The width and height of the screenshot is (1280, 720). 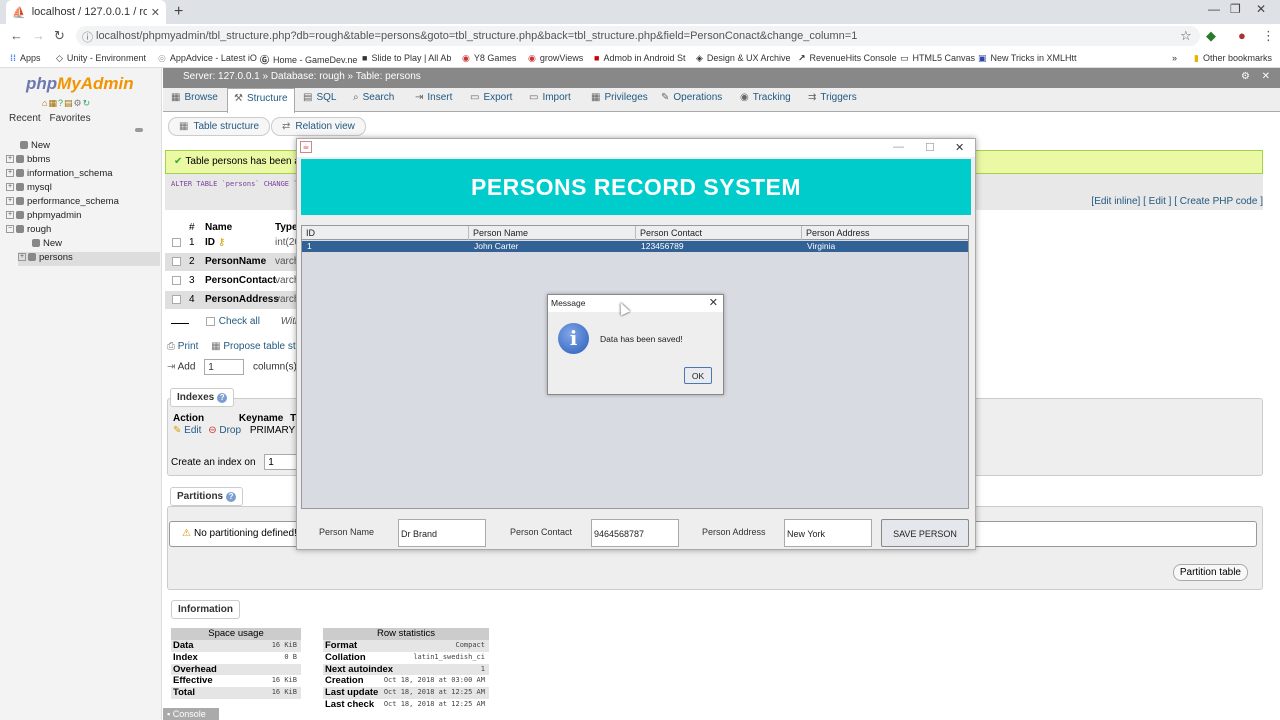 I want to click on collapse-icon: −, so click(x=10, y=229).